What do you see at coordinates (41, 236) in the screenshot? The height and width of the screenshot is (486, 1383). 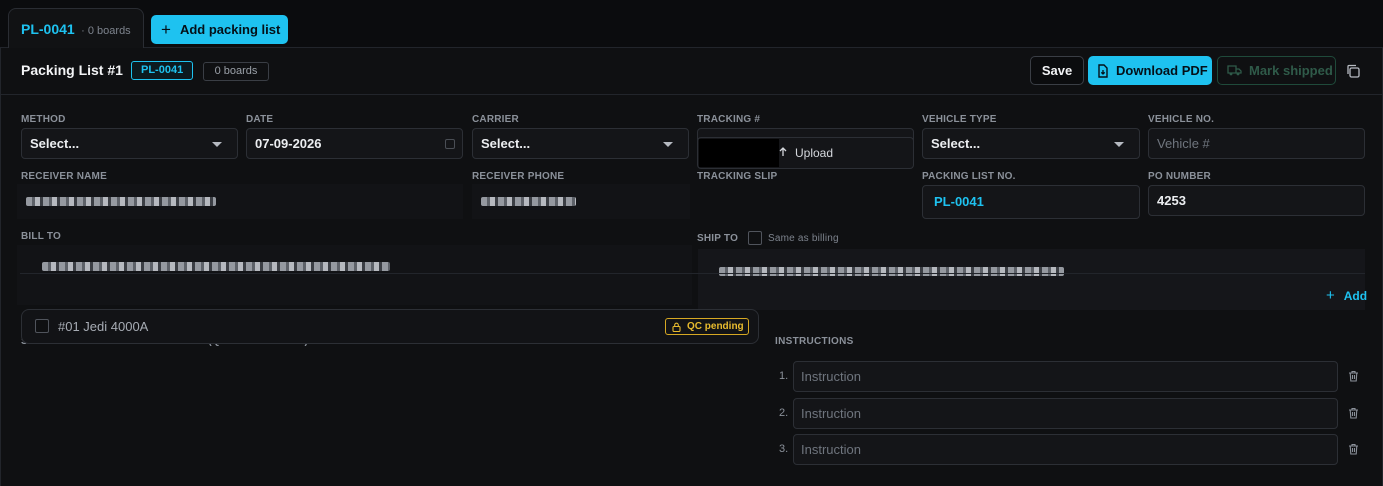 I see `bill-to-label: BILL TO` at bounding box center [41, 236].